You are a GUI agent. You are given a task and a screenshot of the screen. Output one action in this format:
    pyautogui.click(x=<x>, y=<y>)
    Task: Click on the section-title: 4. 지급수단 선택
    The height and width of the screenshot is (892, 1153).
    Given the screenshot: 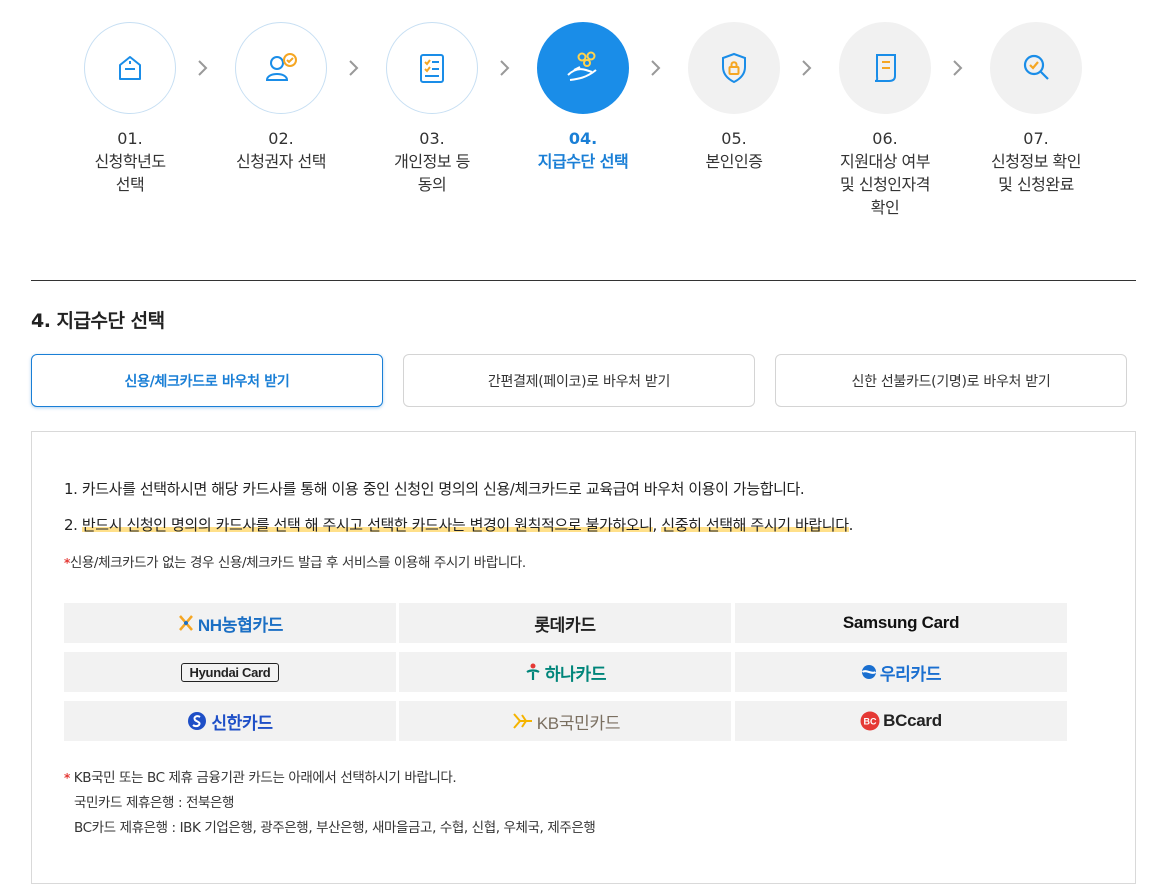 What is the action you would take?
    pyautogui.click(x=98, y=321)
    